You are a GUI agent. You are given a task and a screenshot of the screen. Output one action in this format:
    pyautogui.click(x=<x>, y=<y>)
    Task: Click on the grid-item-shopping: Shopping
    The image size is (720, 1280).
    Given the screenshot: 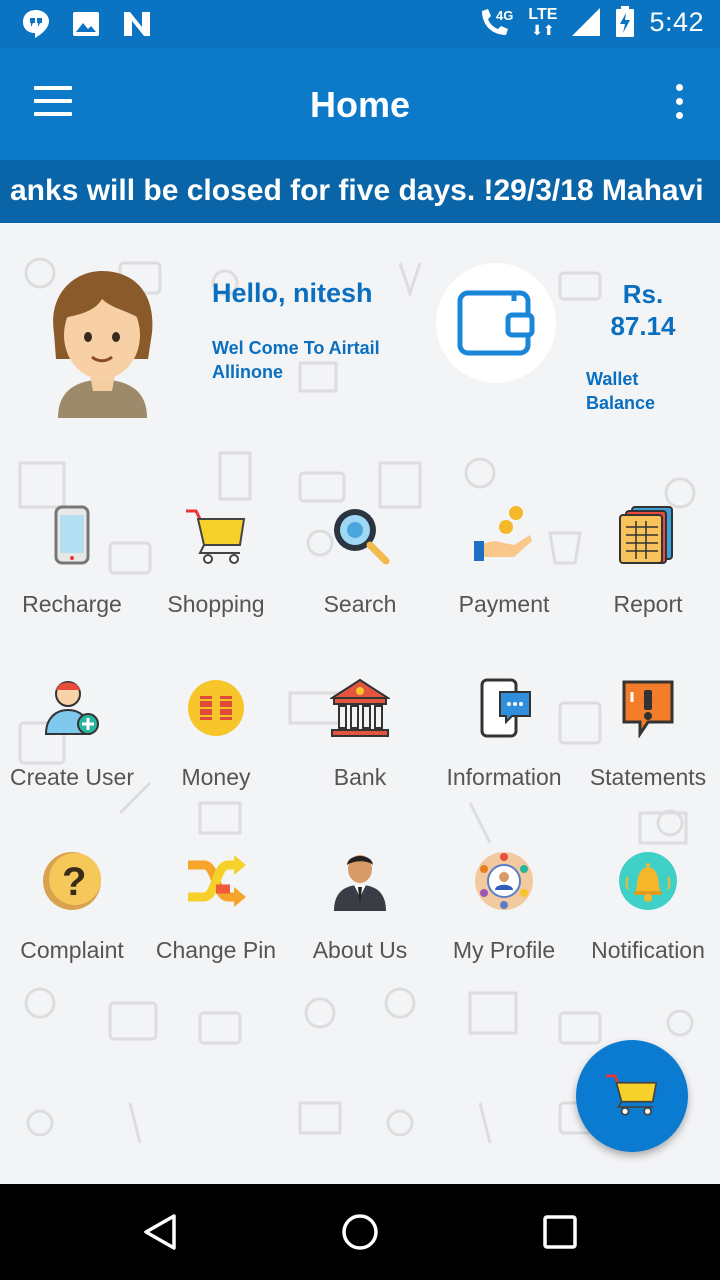 What is the action you would take?
    pyautogui.click(x=216, y=570)
    